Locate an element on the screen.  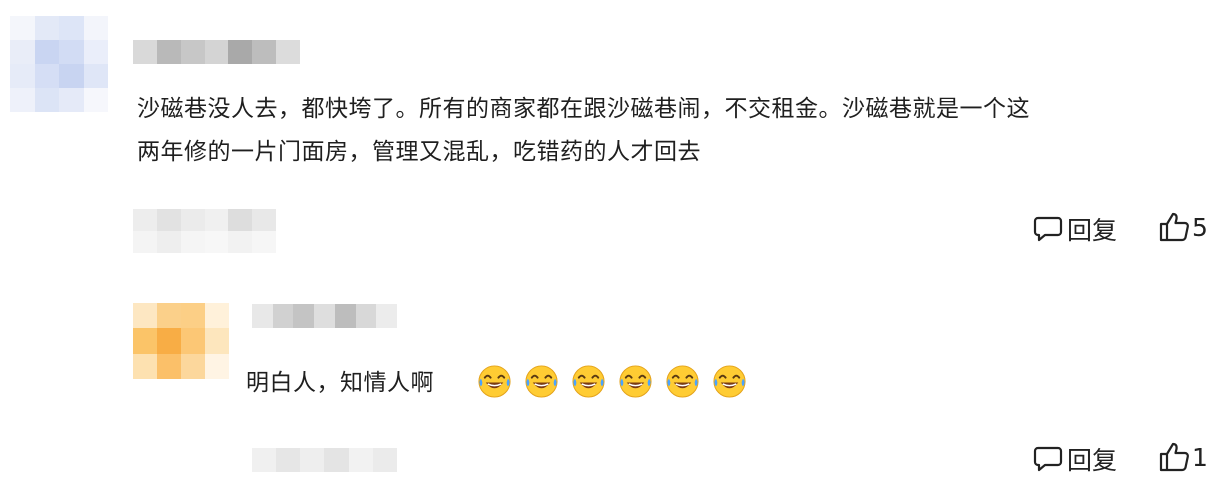
comment-text-line-2: 两年修的一片门面房，管理又混乱，吃错药的人才回去 is located at coordinates (419, 152).